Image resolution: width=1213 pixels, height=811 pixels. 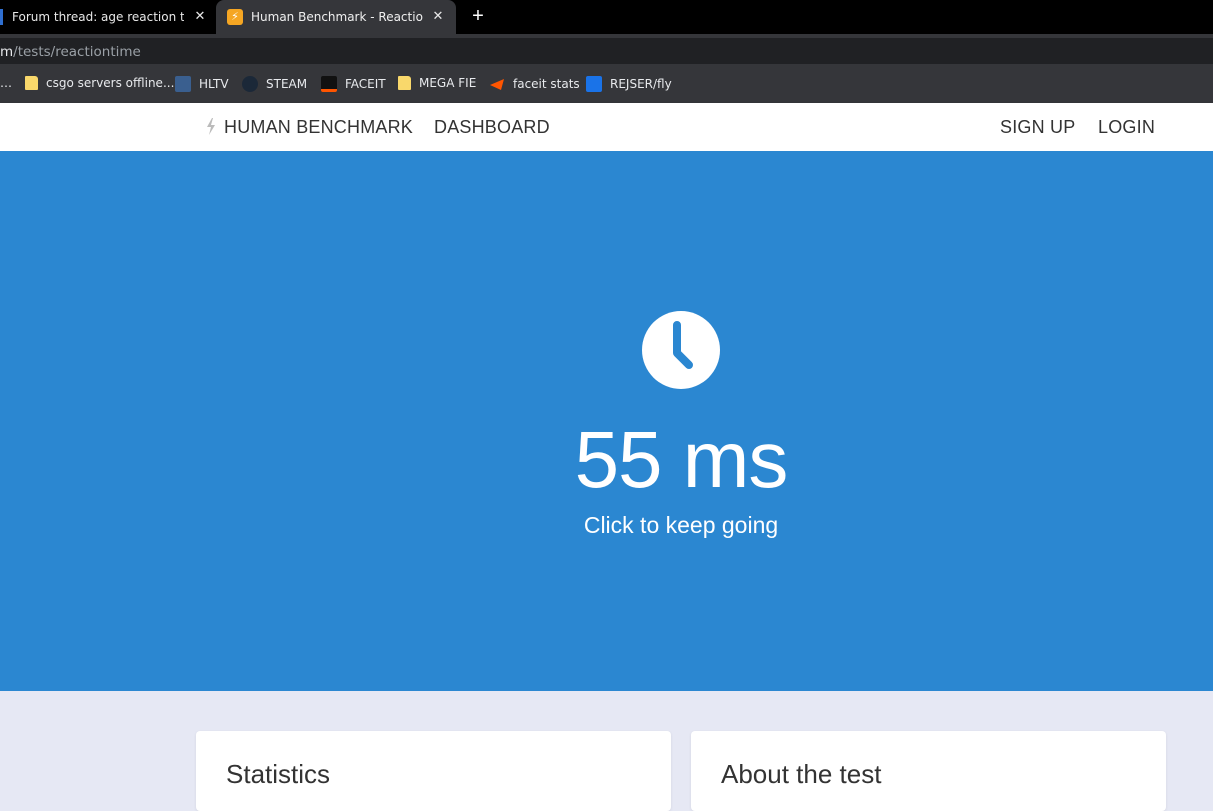 I want to click on tab-title: Forum thread: age reaction time, so click(x=98, y=17).